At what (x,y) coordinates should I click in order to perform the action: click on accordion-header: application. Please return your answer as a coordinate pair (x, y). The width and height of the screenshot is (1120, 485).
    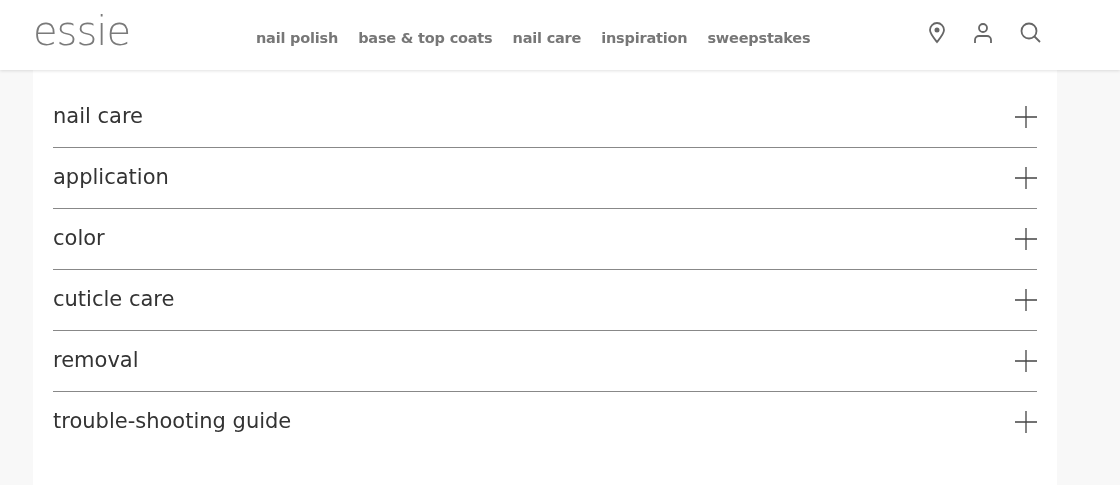
    Looking at the image, I should click on (545, 178).